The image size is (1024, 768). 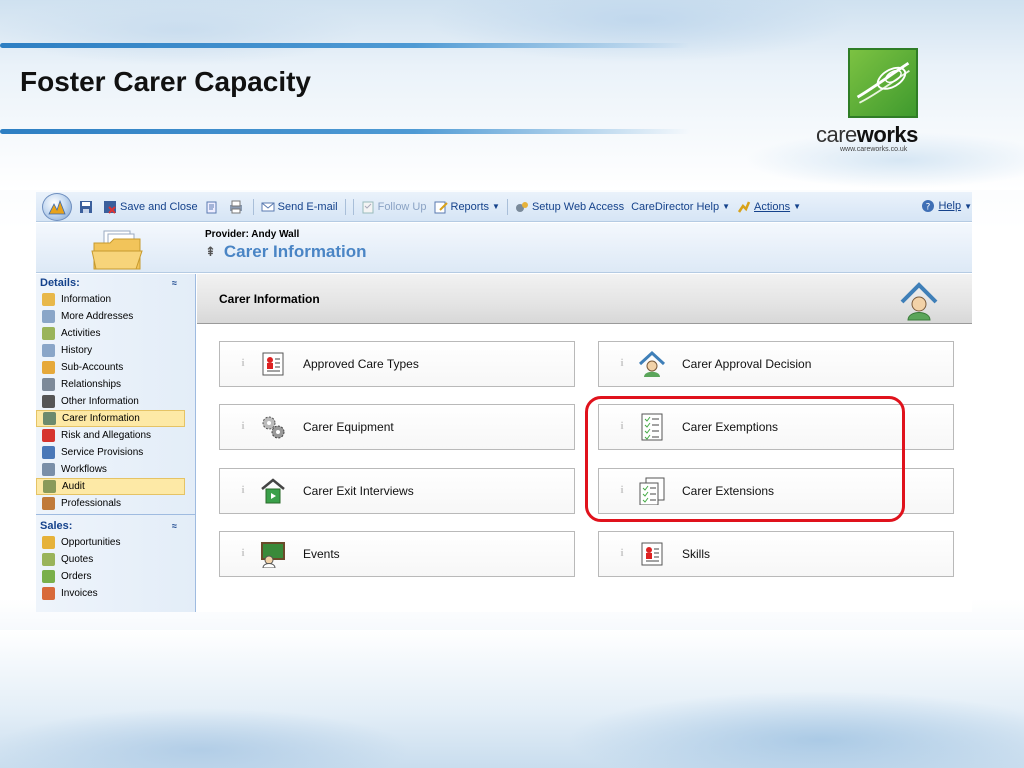 I want to click on caredirector-help-label: CareDirector Help, so click(x=675, y=206).